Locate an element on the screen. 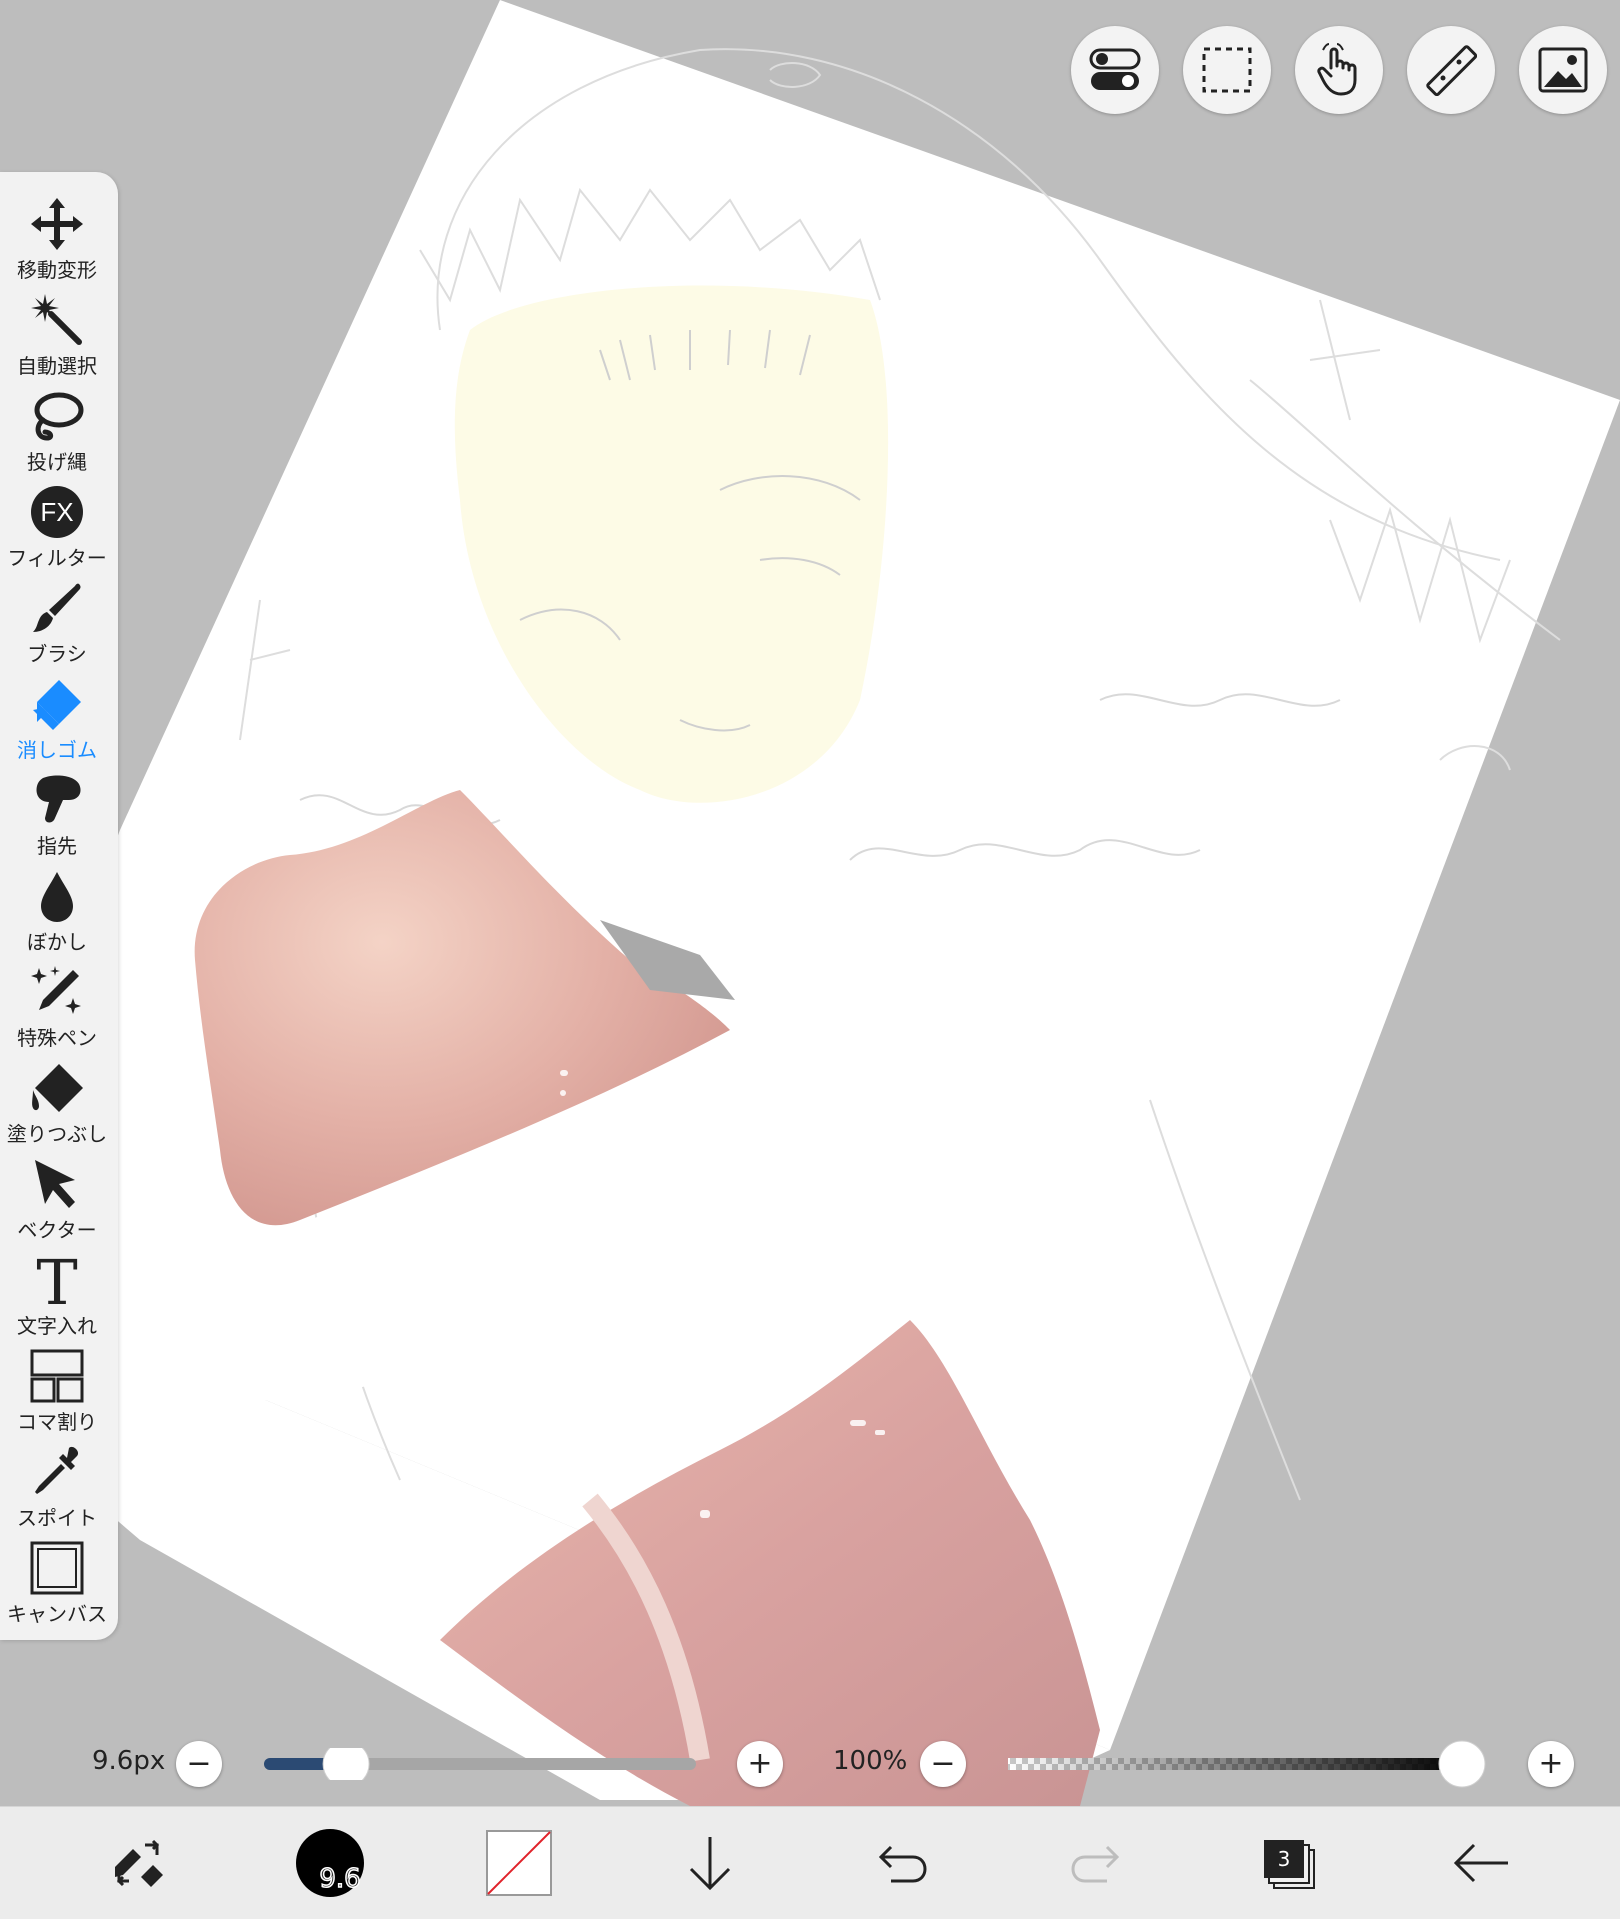 The width and height of the screenshot is (1620, 1919). hand-gesture-icon is located at coordinates (1337, 69).